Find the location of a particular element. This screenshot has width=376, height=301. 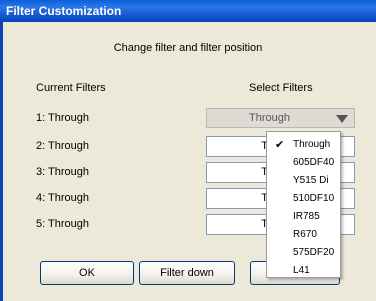

window-border is located at coordinates (1, 161).